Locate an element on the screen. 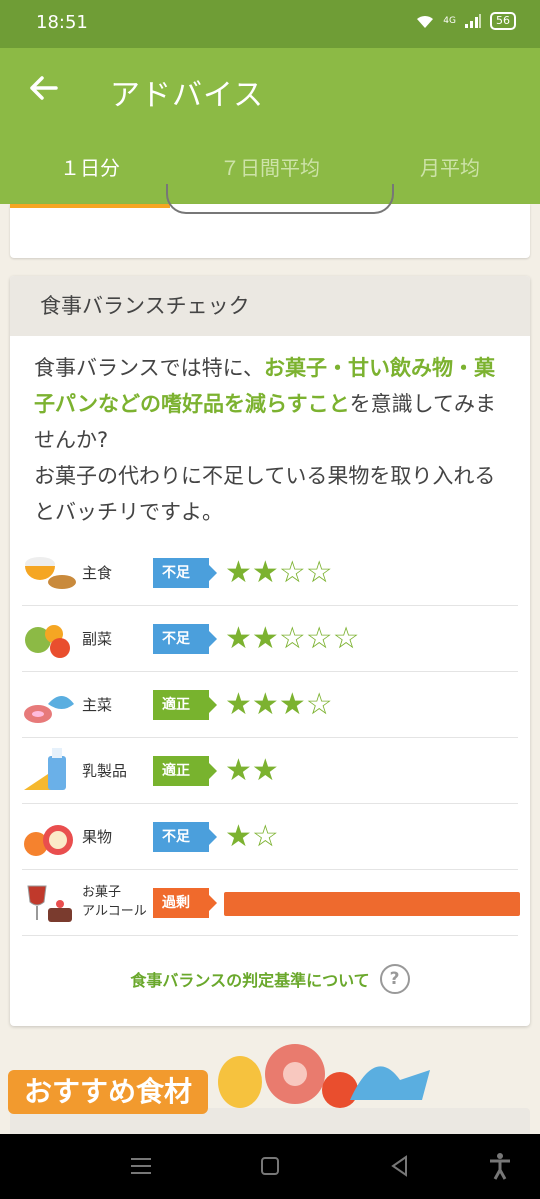 Image resolution: width=540 pixels, height=1199 pixels. balance-row-fruit: 果物 不足 ★ ☆ is located at coordinates (270, 837).